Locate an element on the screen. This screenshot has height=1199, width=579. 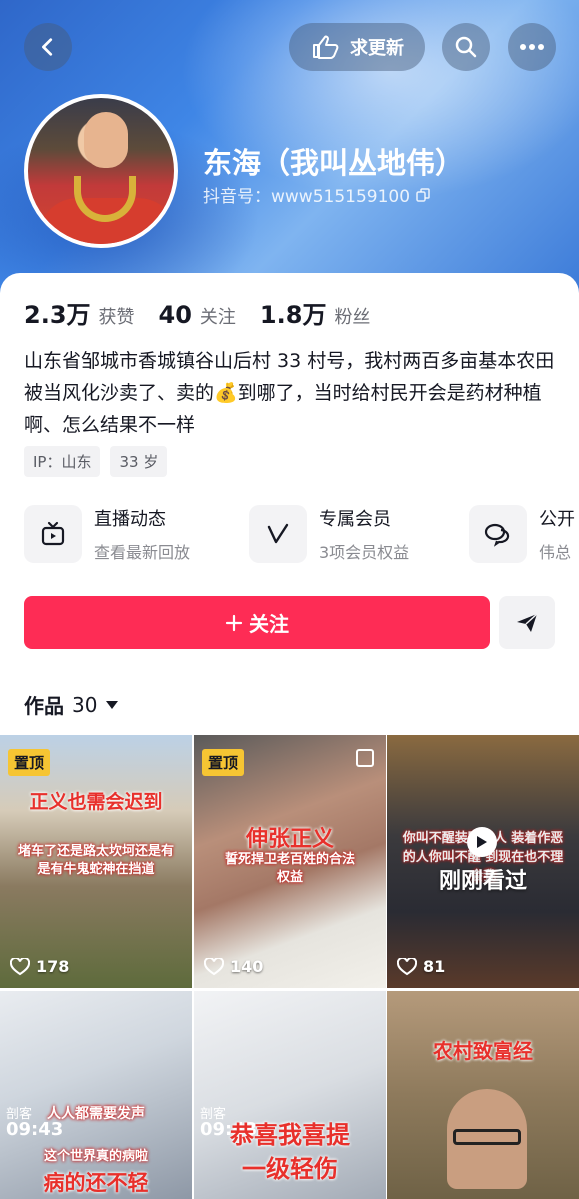
more-dots-icon is located at coordinates (532, 47).